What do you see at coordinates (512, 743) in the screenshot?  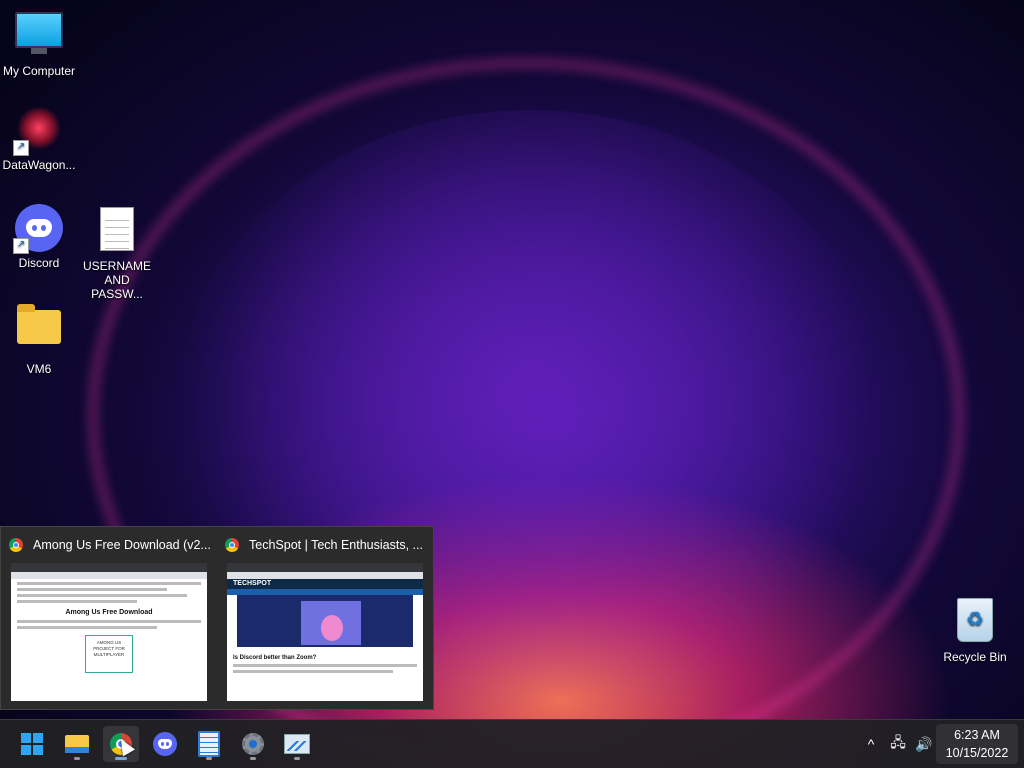 I see `taskbar: ^ 🖧 🔊 6:23 AM 10/15/2022` at bounding box center [512, 743].